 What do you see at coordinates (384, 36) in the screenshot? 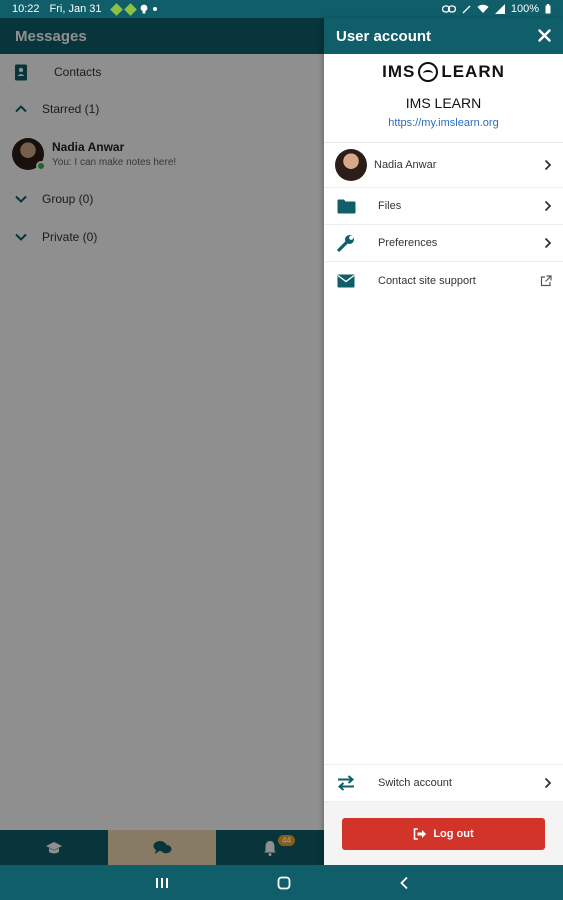
I see `drawer-title: User account` at bounding box center [384, 36].